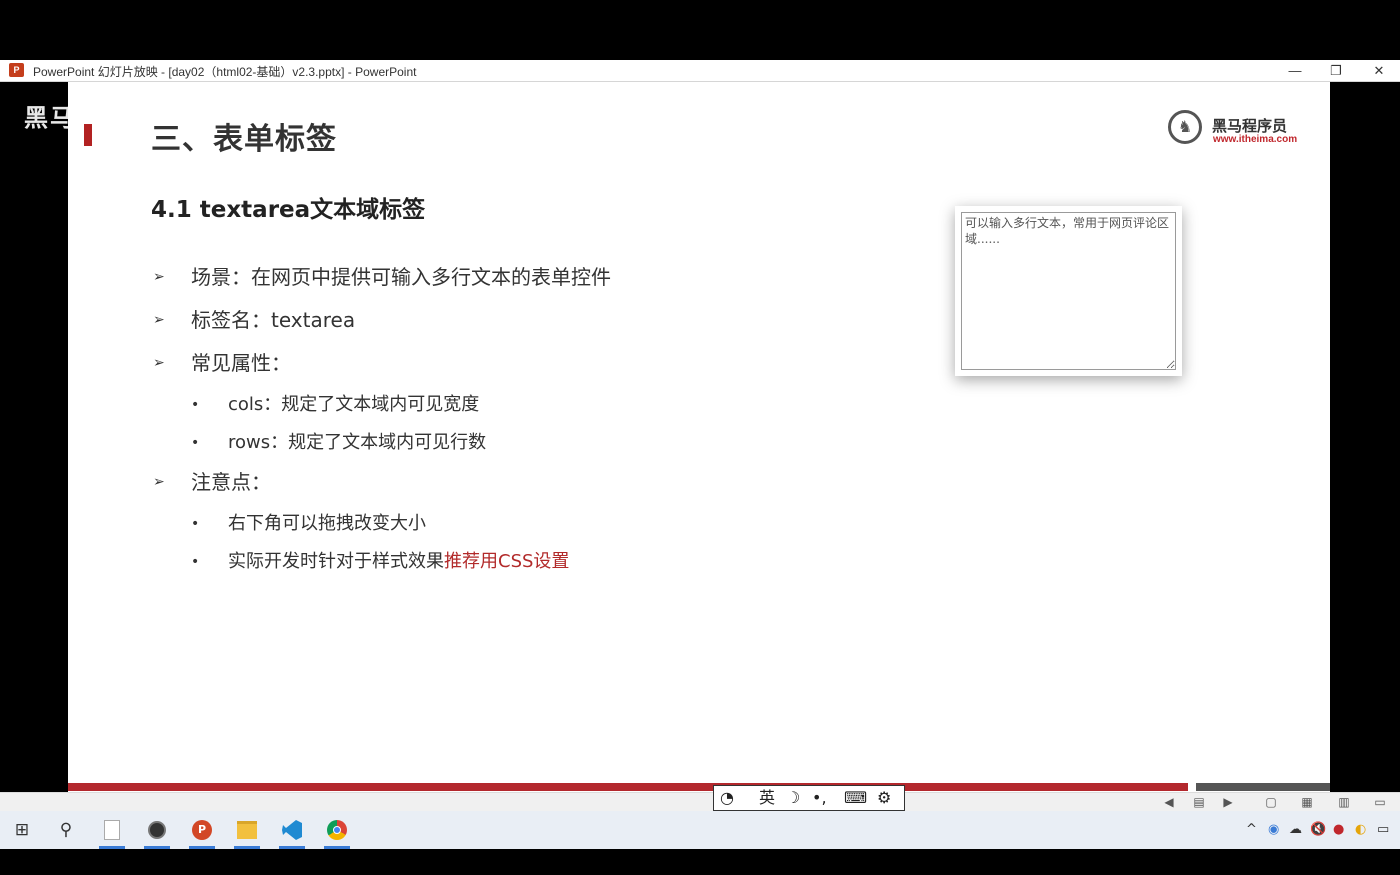  Describe the element at coordinates (66, 830) in the screenshot. I see `search-icon: ⚲` at that location.